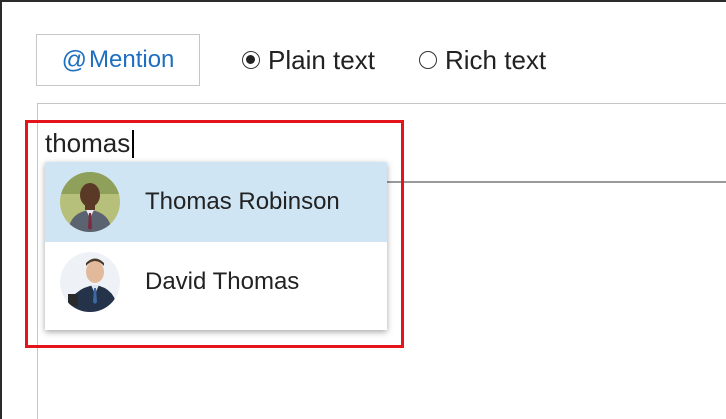 The height and width of the screenshot is (419, 726). I want to click on mention-label: Mention, so click(132, 59).